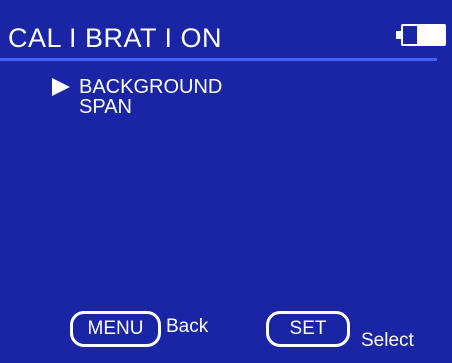 The height and width of the screenshot is (363, 452). Describe the element at coordinates (151, 87) in the screenshot. I see `menu-item-label: BACKGROUND` at that location.